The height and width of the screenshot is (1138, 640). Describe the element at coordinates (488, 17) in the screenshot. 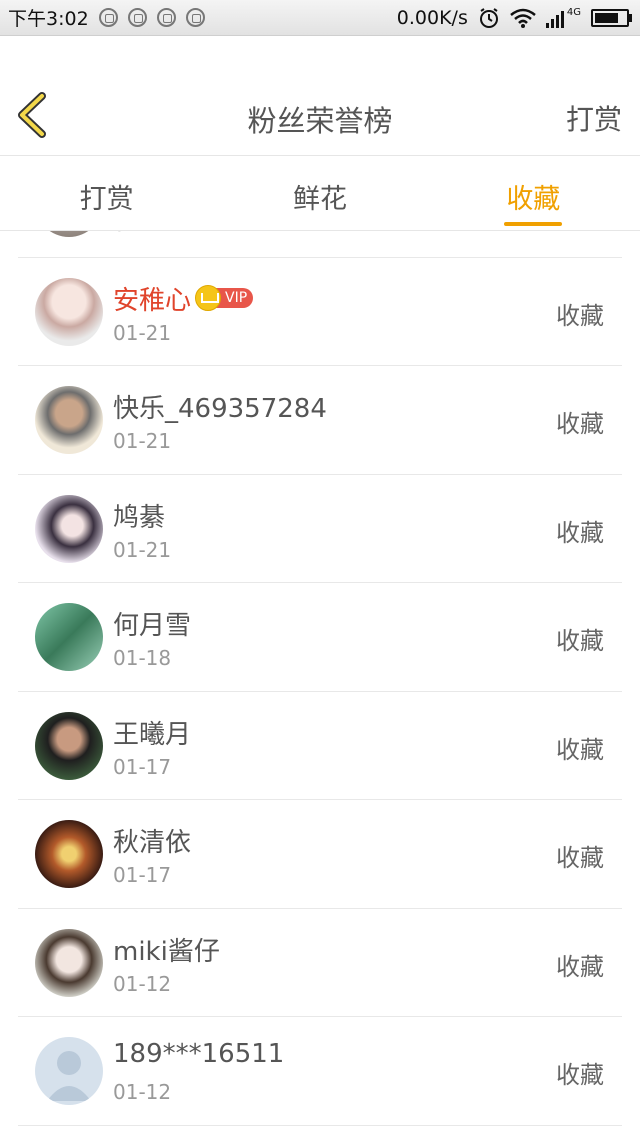

I see `alarm-icon` at that location.